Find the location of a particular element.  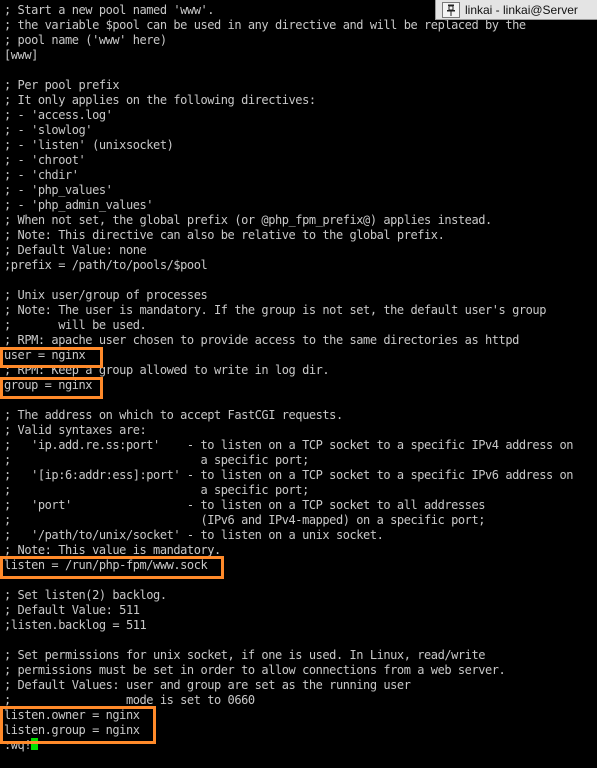

terminal-line: ; Default Value: none is located at coordinates (75, 250).